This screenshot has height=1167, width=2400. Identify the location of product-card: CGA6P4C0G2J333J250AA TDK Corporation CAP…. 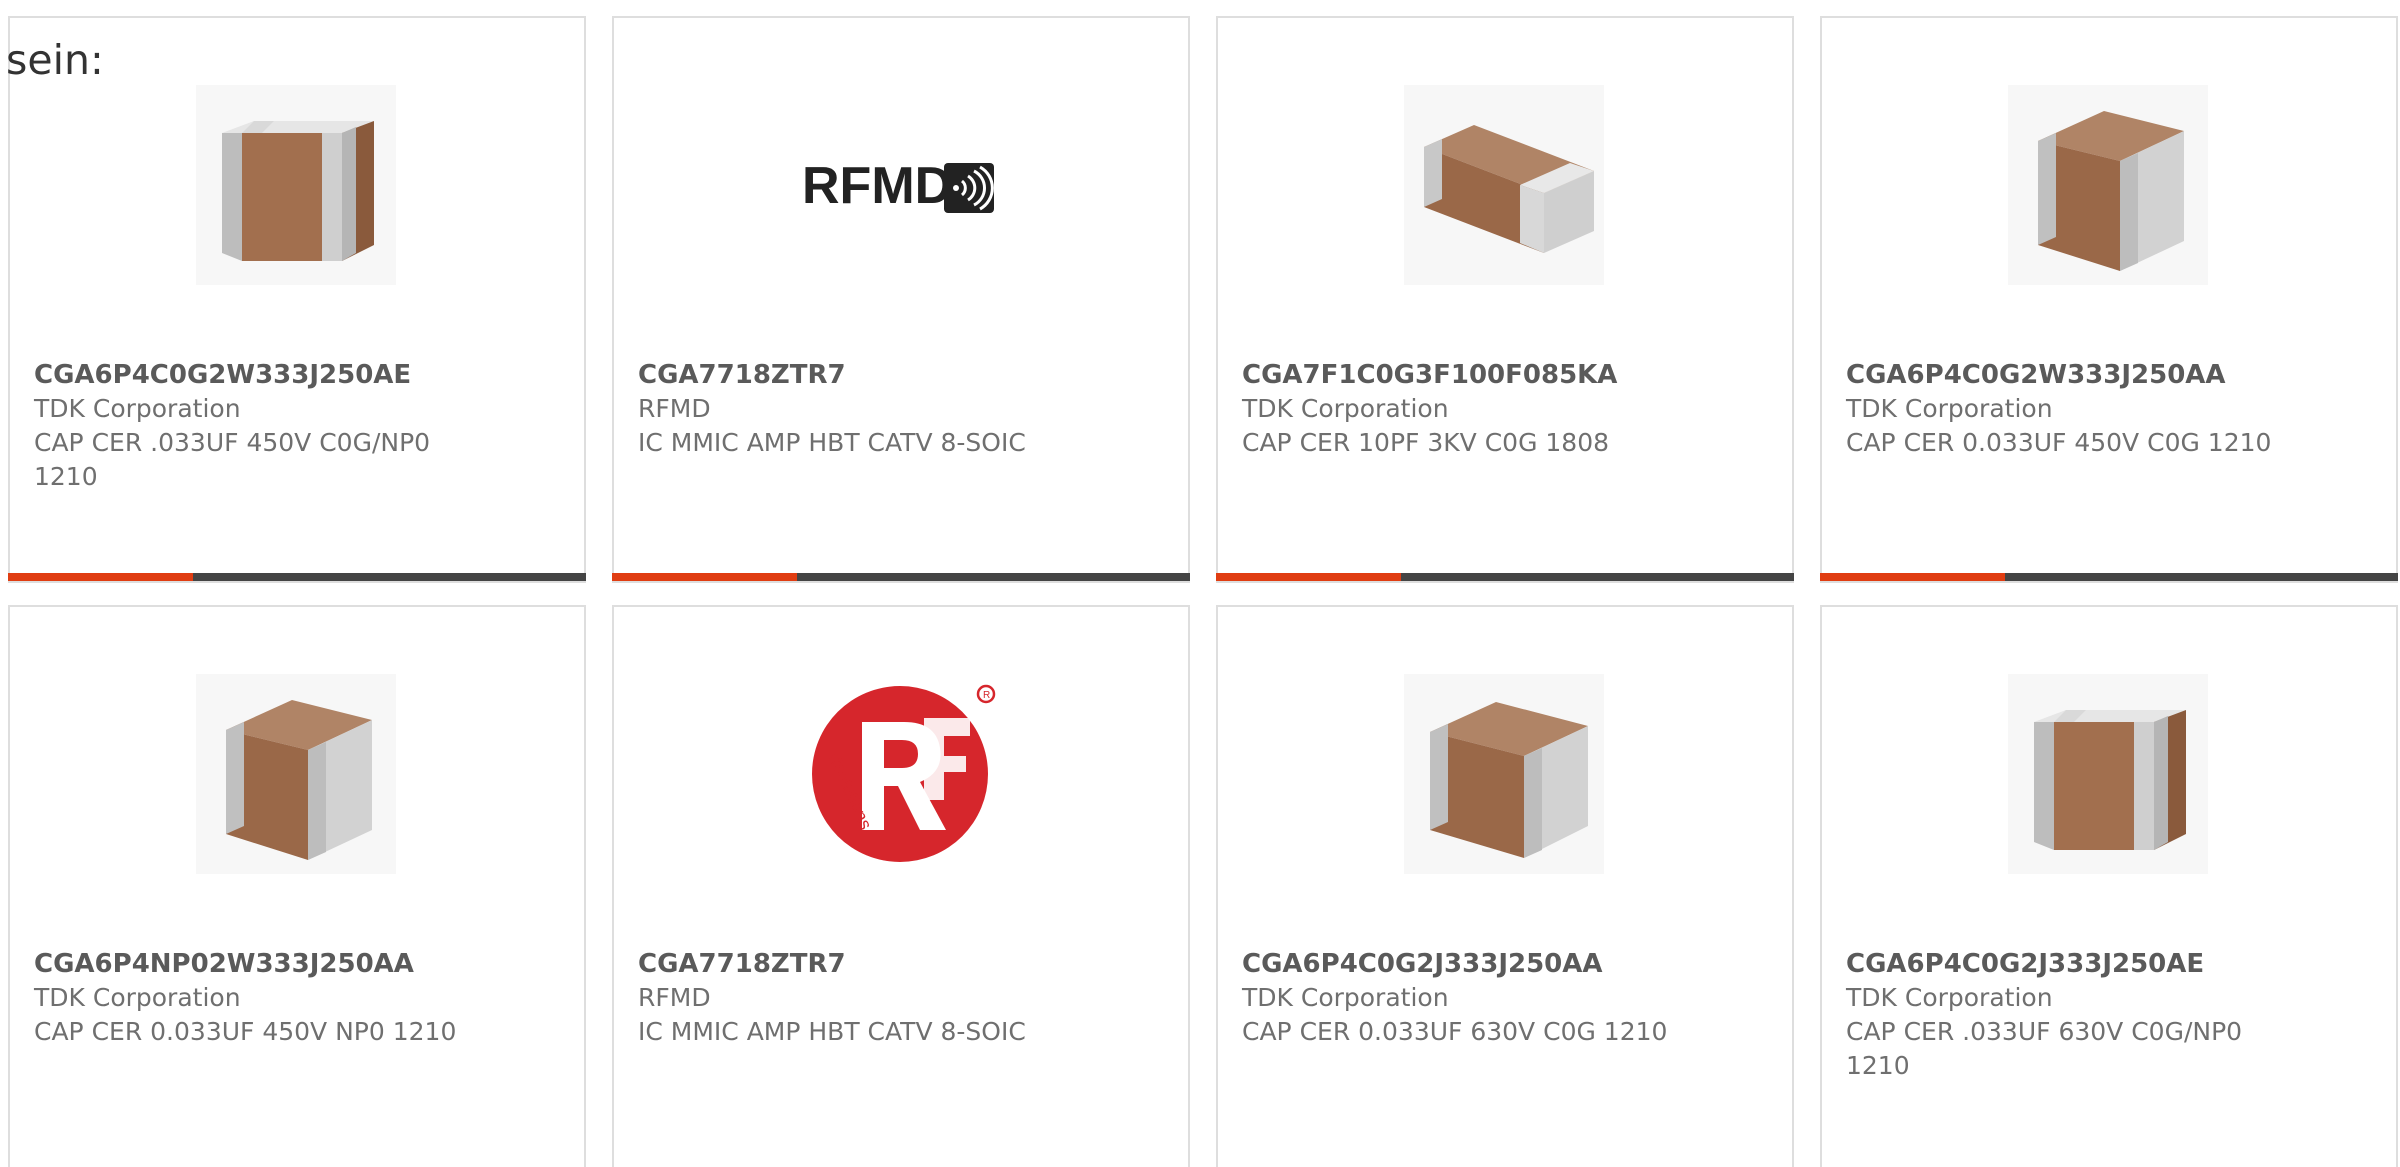
(1505, 886).